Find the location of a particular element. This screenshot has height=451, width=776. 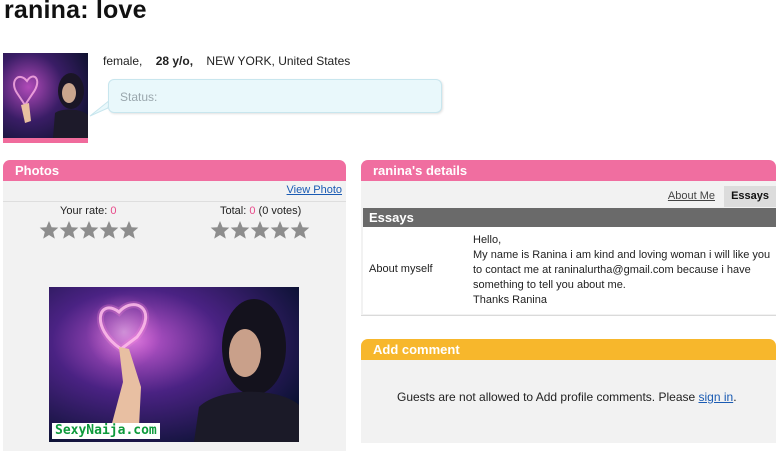

sign-in-link: sign in is located at coordinates (716, 397).